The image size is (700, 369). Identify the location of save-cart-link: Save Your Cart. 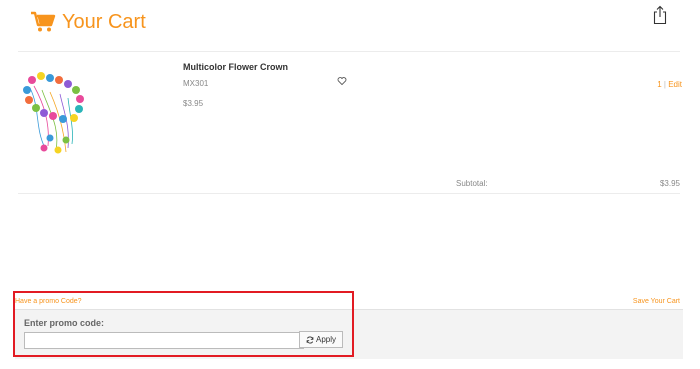
(656, 301).